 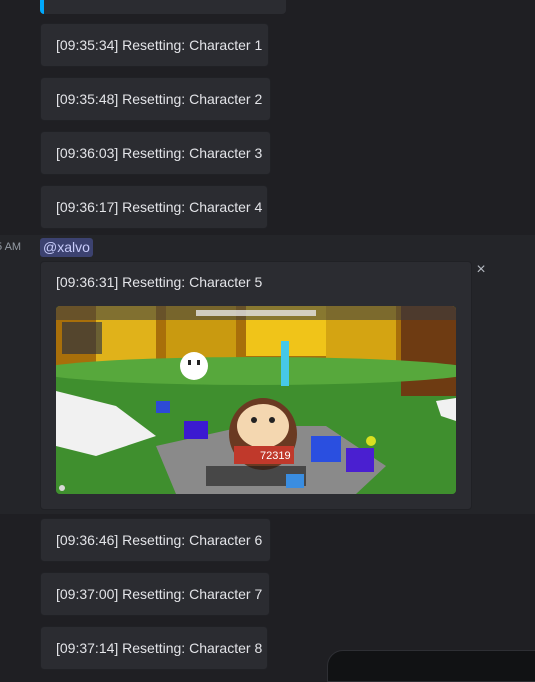 I want to click on message-embed: [09:36:46] Resetting: Character 6, so click(x=155, y=540).